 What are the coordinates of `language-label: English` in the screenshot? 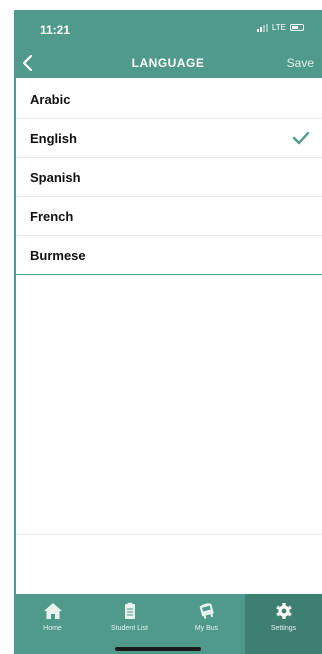 It's located at (53, 138).